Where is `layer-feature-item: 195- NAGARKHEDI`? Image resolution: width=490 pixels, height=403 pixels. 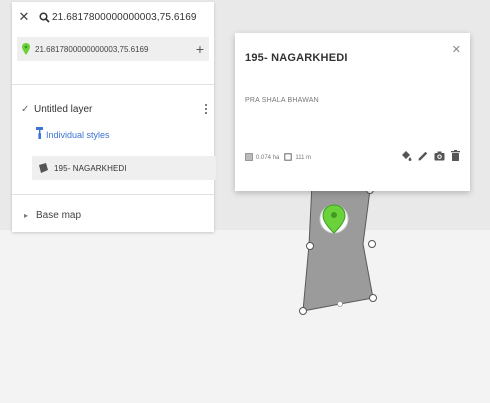 layer-feature-item: 195- NAGARKHEDI is located at coordinates (124, 168).